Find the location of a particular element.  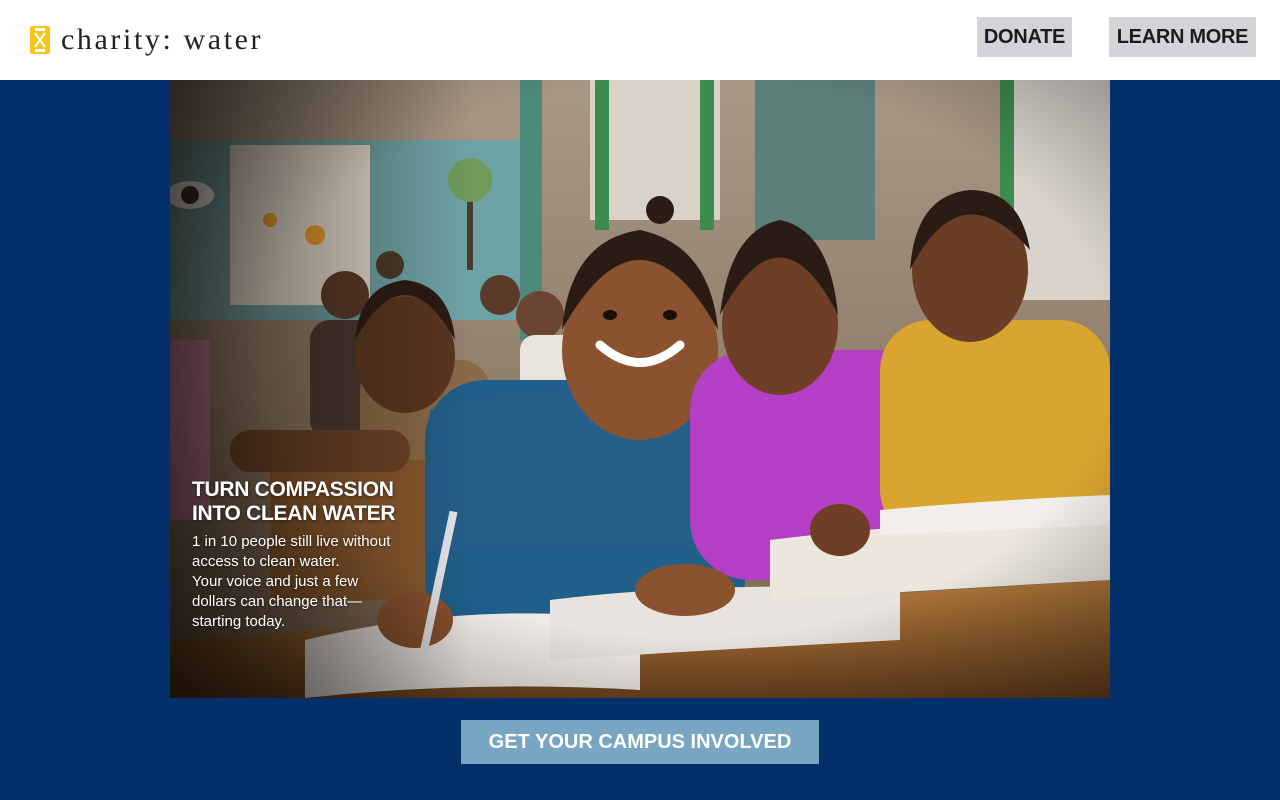

get-campus-involved-button: GET YOUR CAMPUS INVOLVED is located at coordinates (640, 742).